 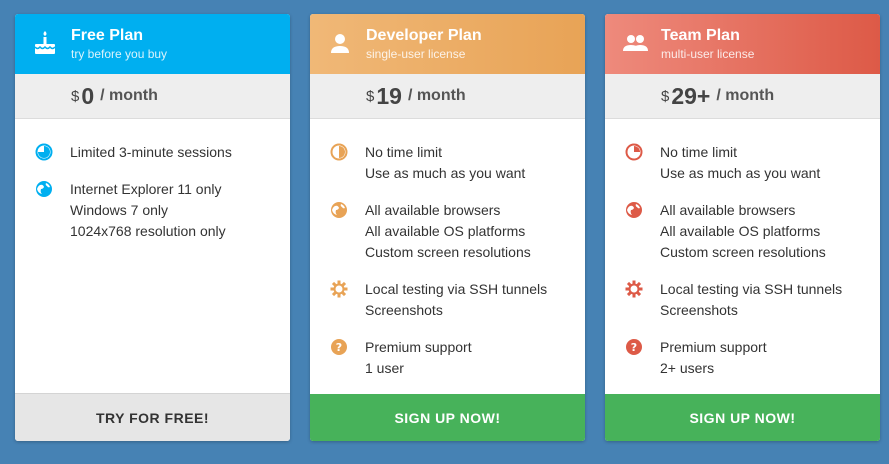 I want to click on plan-title: Developer Plan, so click(x=424, y=35).